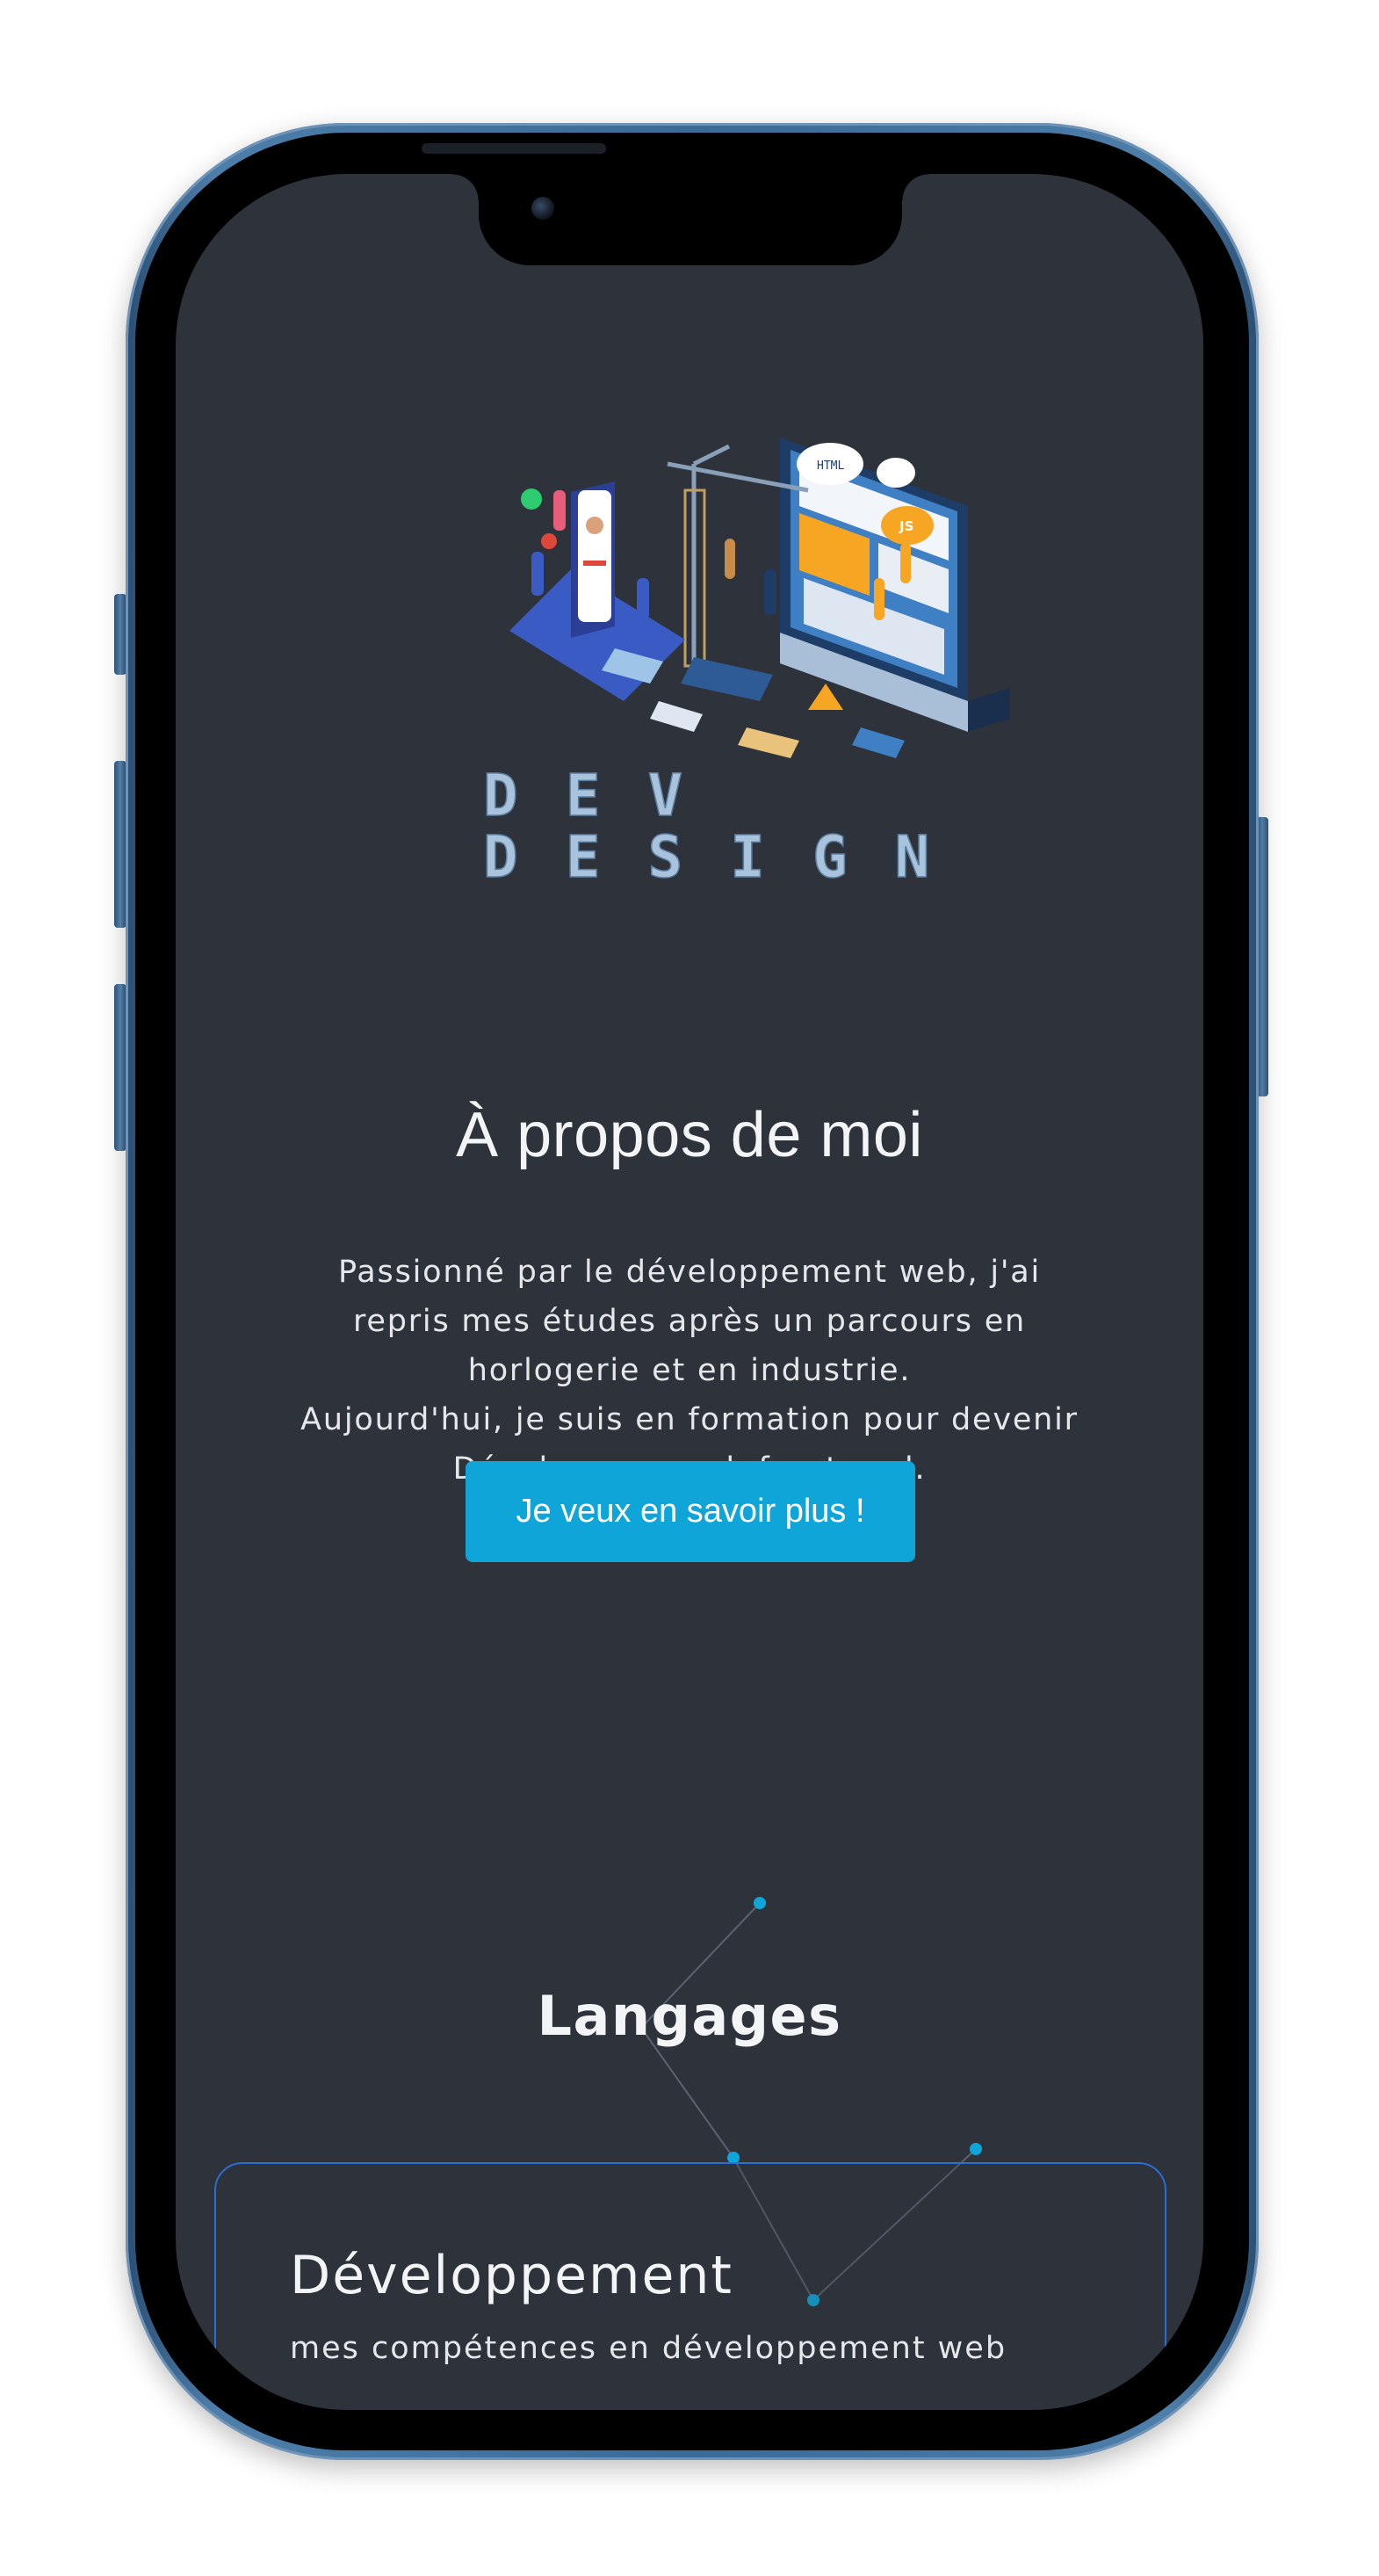 The image size is (1379, 2576). What do you see at coordinates (896, 473) in the screenshot?
I see `css-cloud-icon` at bounding box center [896, 473].